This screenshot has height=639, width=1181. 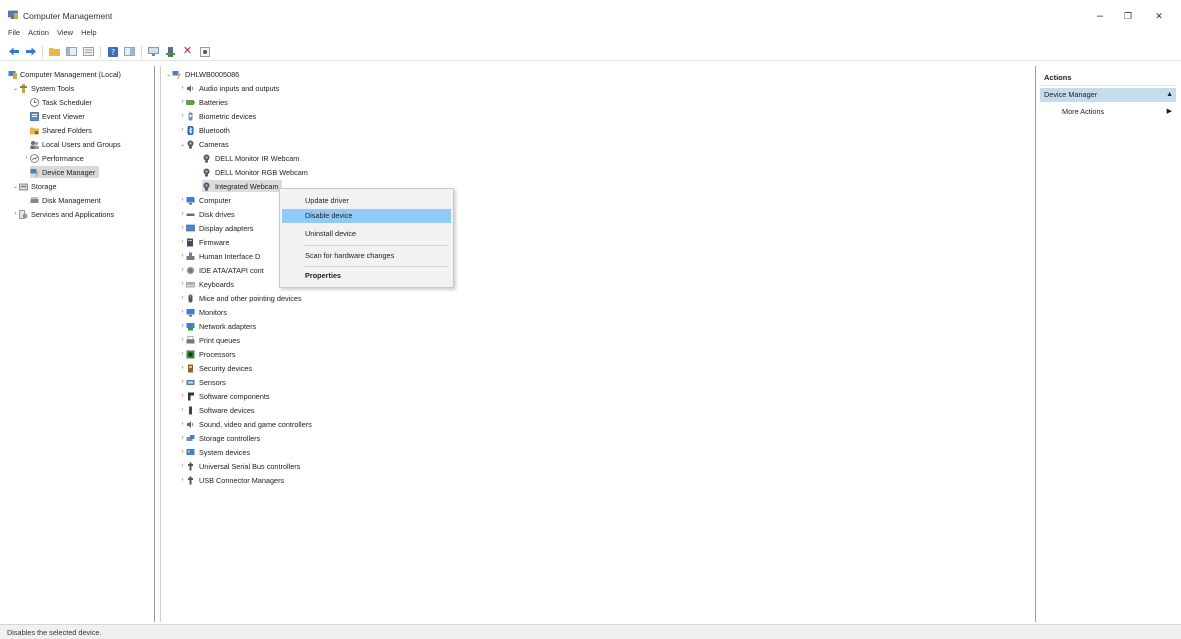 What do you see at coordinates (207, 354) in the screenshot?
I see `device-category-processors: › Processors` at bounding box center [207, 354].